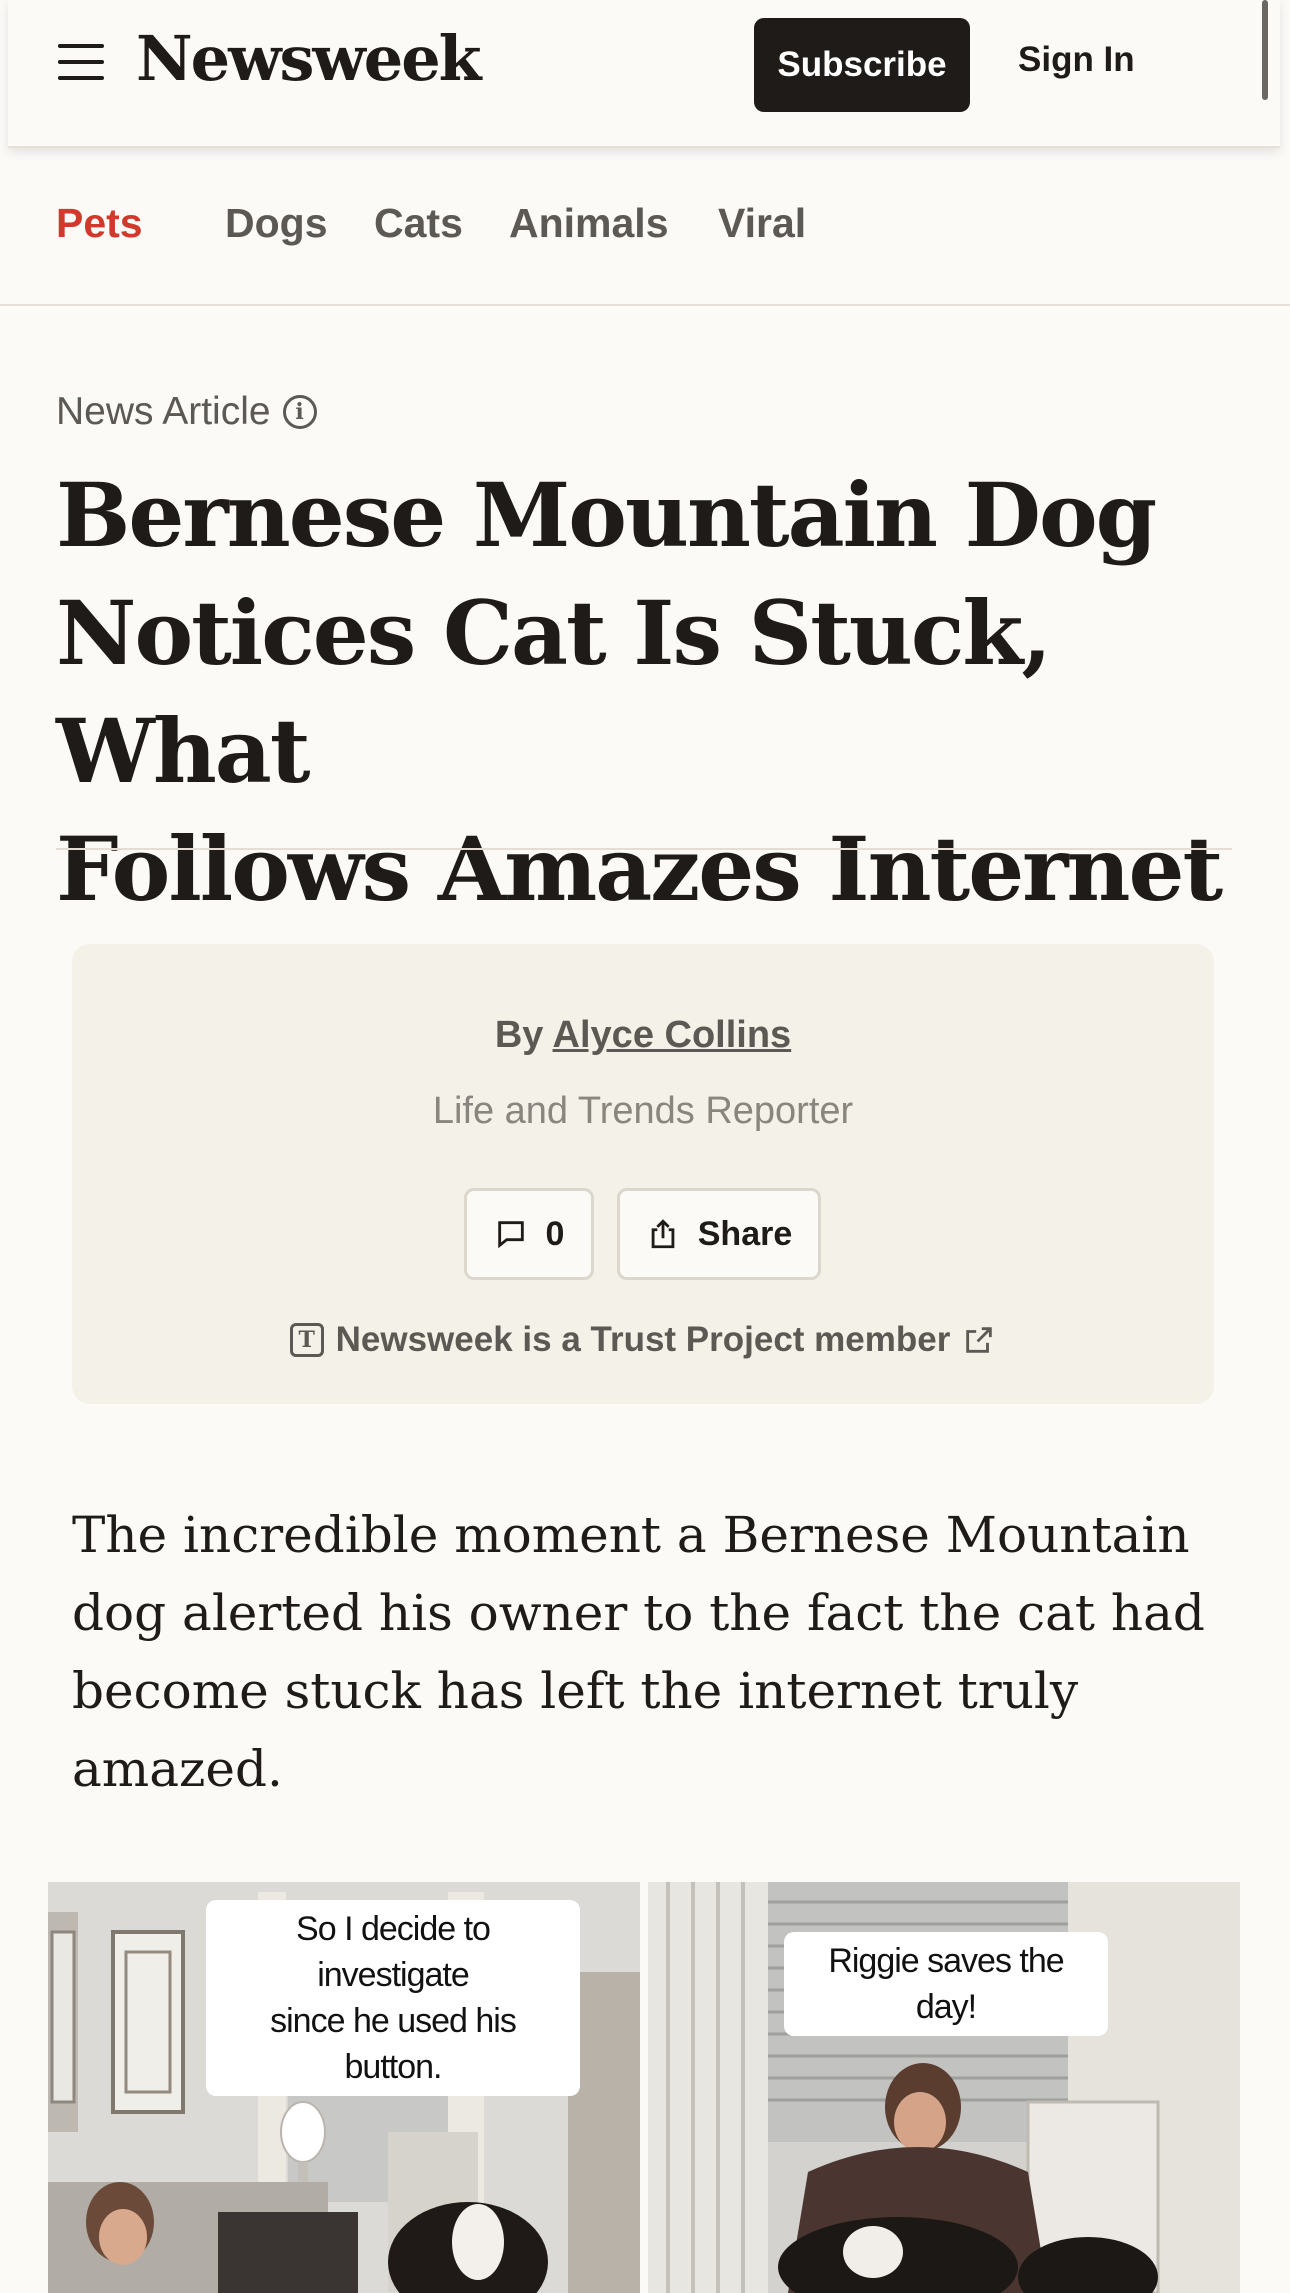 This screenshot has height=2293, width=1290. Describe the element at coordinates (99, 223) in the screenshot. I see `nav-item-pets: Pets` at that location.